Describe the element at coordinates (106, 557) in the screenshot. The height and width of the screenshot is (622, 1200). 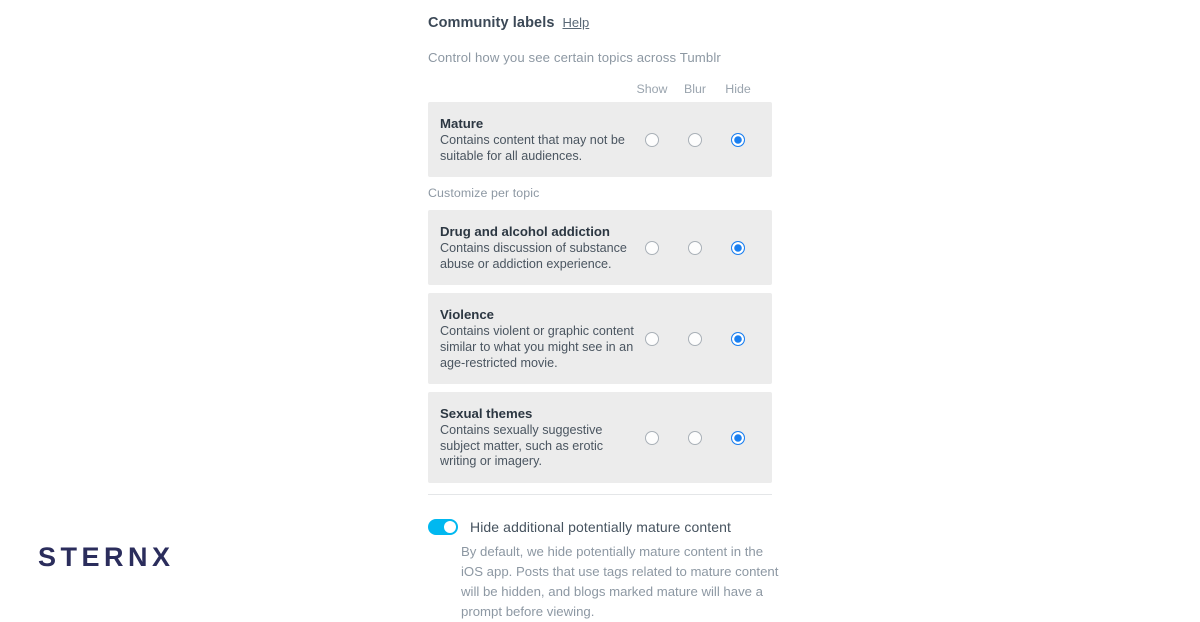
I see `sternx-watermark: STERNX` at that location.